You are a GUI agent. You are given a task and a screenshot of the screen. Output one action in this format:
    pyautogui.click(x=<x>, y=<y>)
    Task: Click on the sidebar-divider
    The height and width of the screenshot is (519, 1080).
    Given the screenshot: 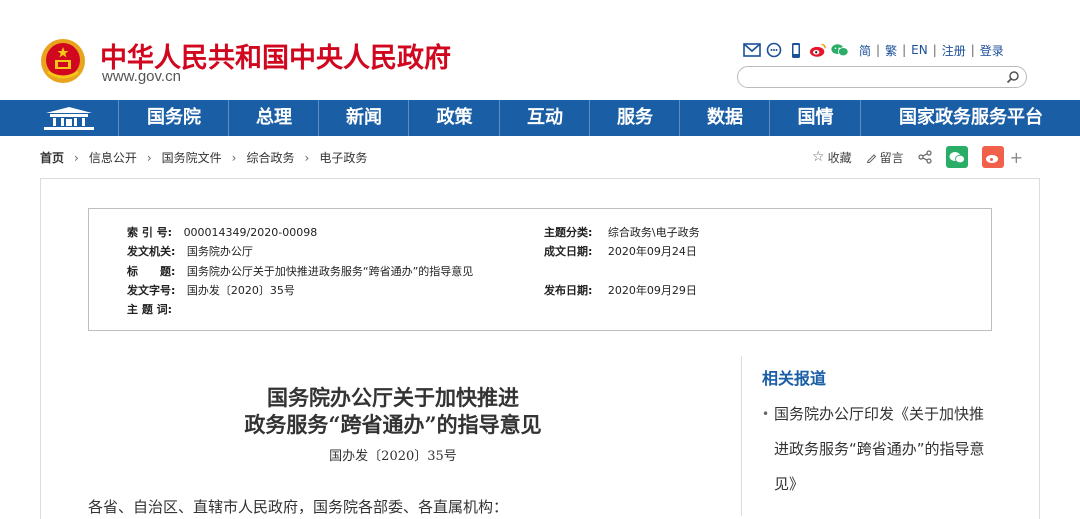 What is the action you would take?
    pyautogui.click(x=741, y=436)
    